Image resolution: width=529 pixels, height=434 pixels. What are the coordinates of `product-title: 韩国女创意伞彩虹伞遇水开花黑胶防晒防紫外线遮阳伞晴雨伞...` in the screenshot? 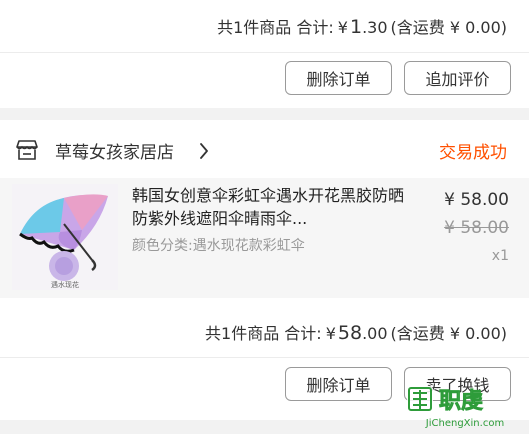 It's located at (268, 207).